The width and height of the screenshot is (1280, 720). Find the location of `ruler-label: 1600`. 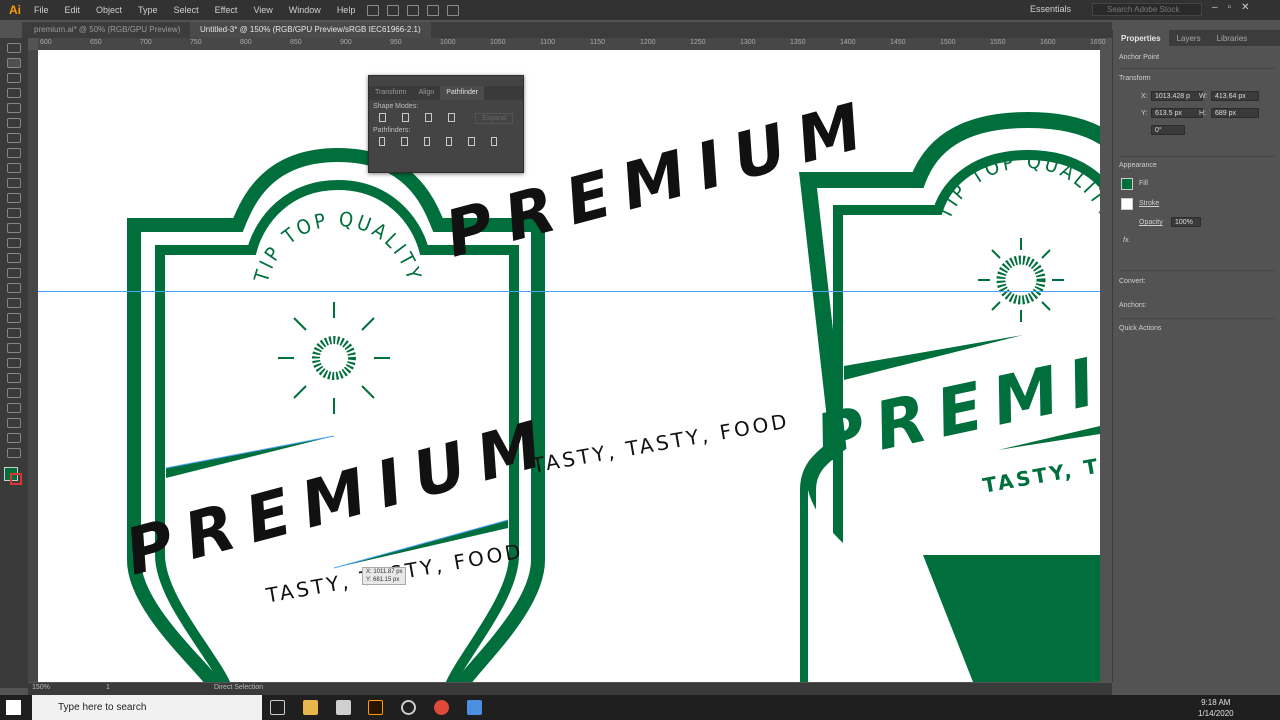

ruler-label: 1600 is located at coordinates (1048, 42).